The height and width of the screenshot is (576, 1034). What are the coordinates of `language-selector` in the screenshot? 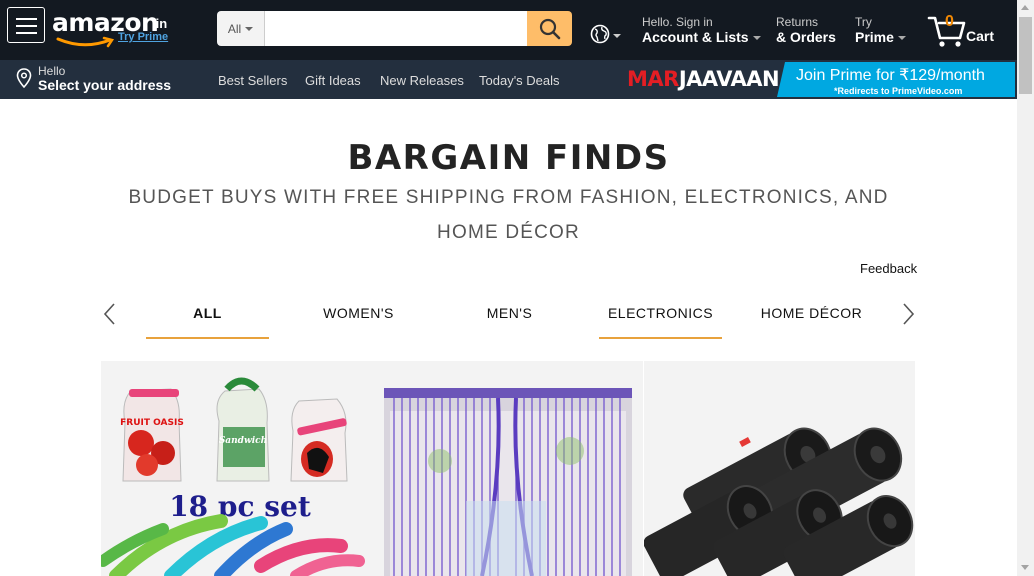 It's located at (606, 35).